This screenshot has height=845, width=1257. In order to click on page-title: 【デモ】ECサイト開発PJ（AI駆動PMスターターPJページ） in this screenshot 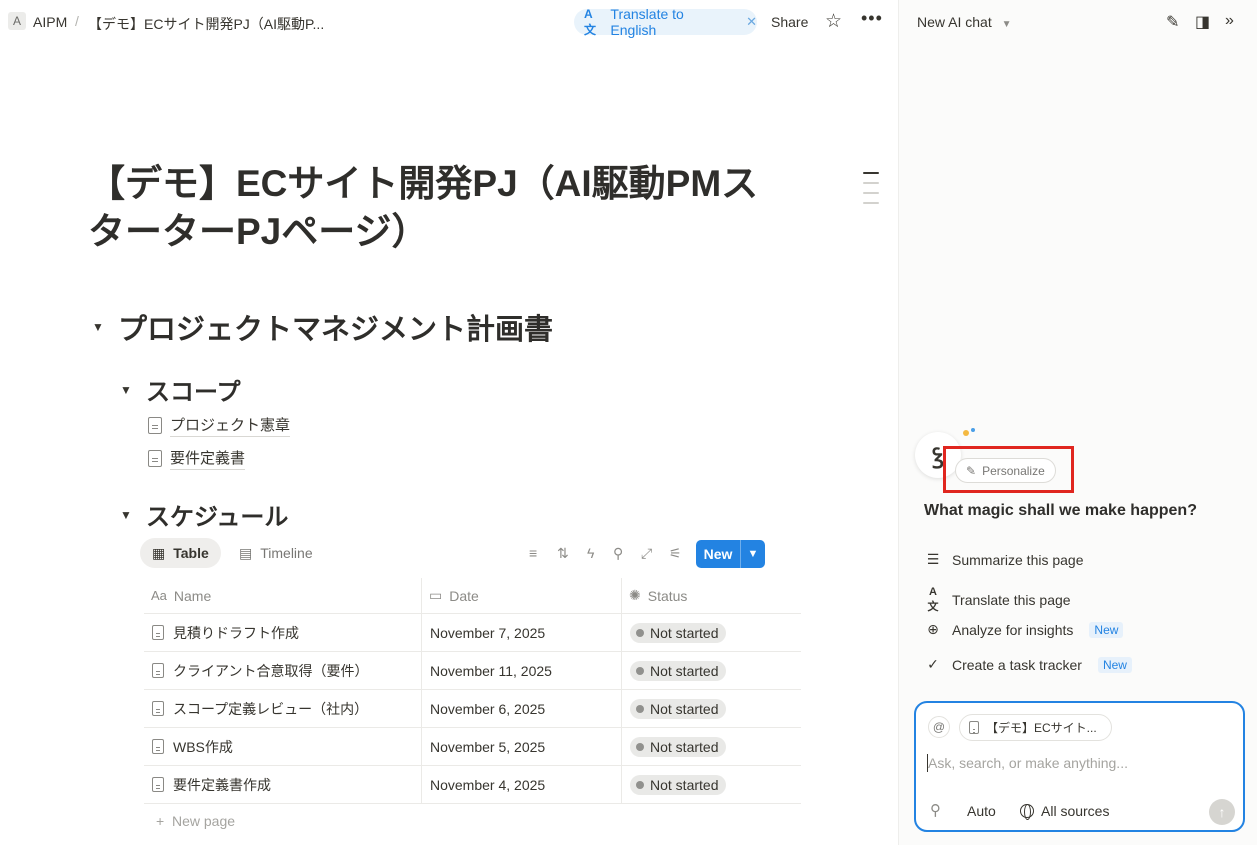, I will do `click(438, 208)`.